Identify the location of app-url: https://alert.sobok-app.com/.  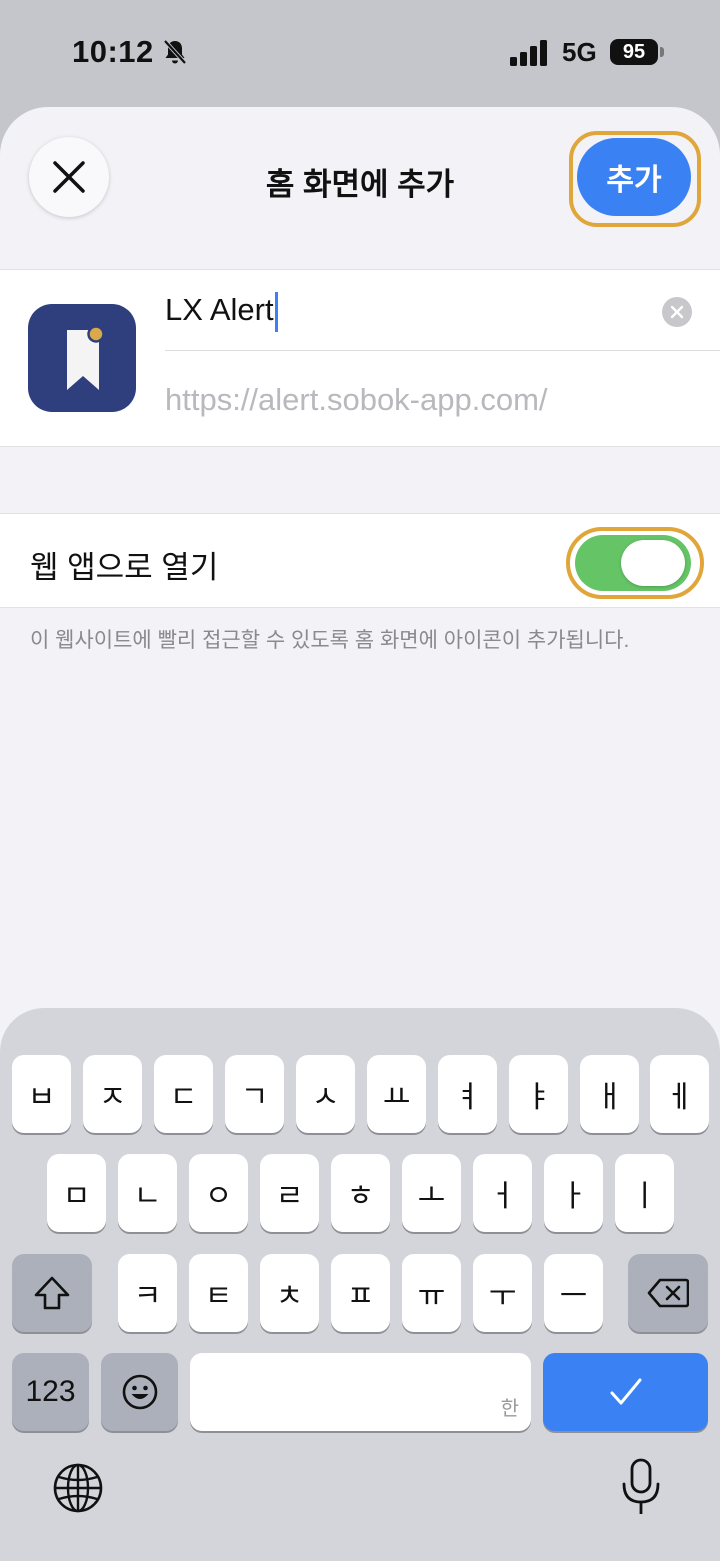
(356, 399).